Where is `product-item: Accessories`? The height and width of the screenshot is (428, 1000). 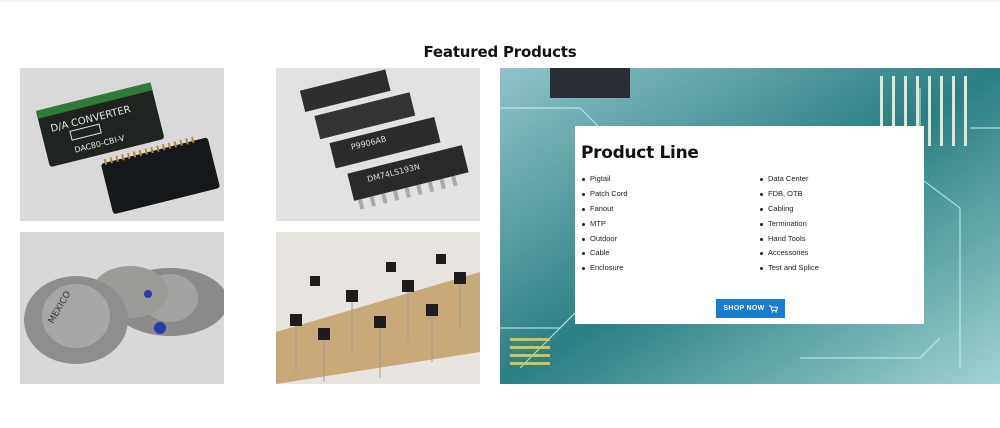 product-item: Accessories is located at coordinates (789, 253).